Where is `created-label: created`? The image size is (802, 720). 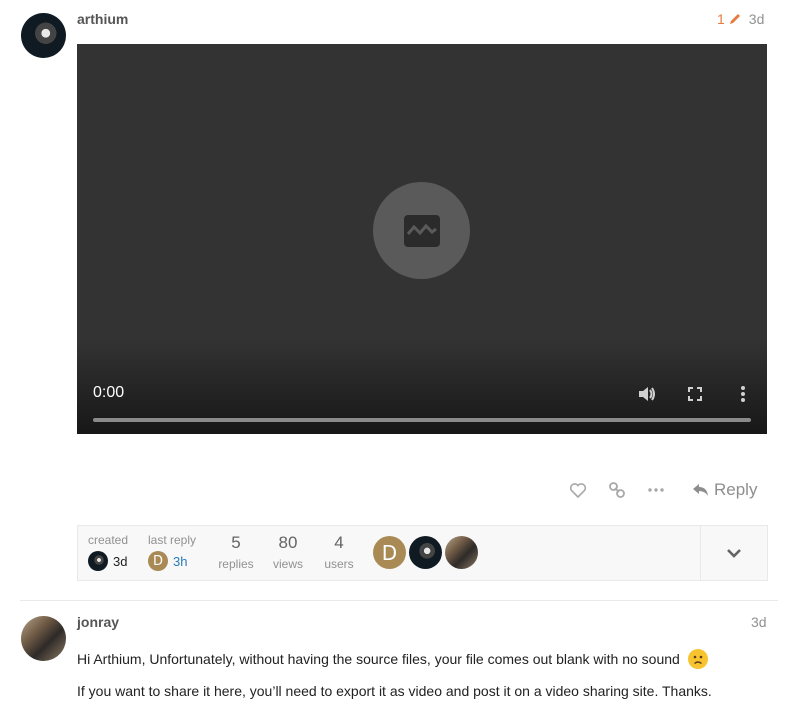
created-label: created is located at coordinates (108, 540).